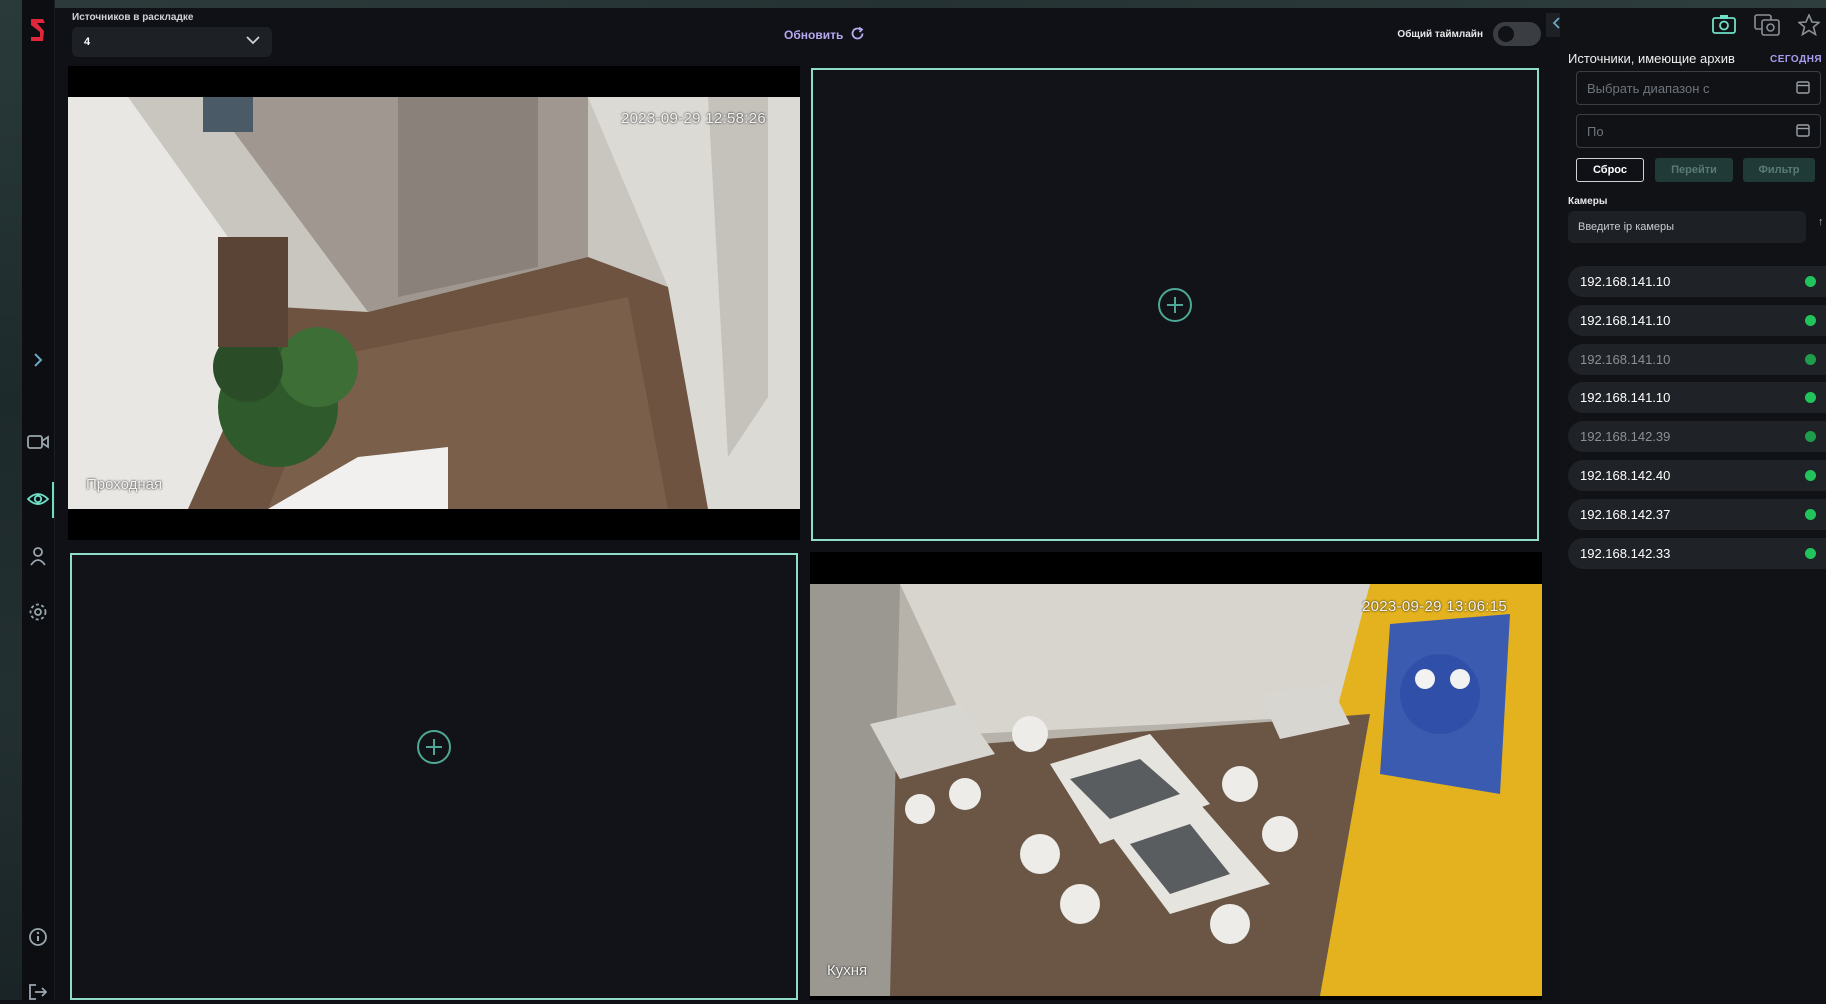  I want to click on refresh-icon, so click(857, 35).